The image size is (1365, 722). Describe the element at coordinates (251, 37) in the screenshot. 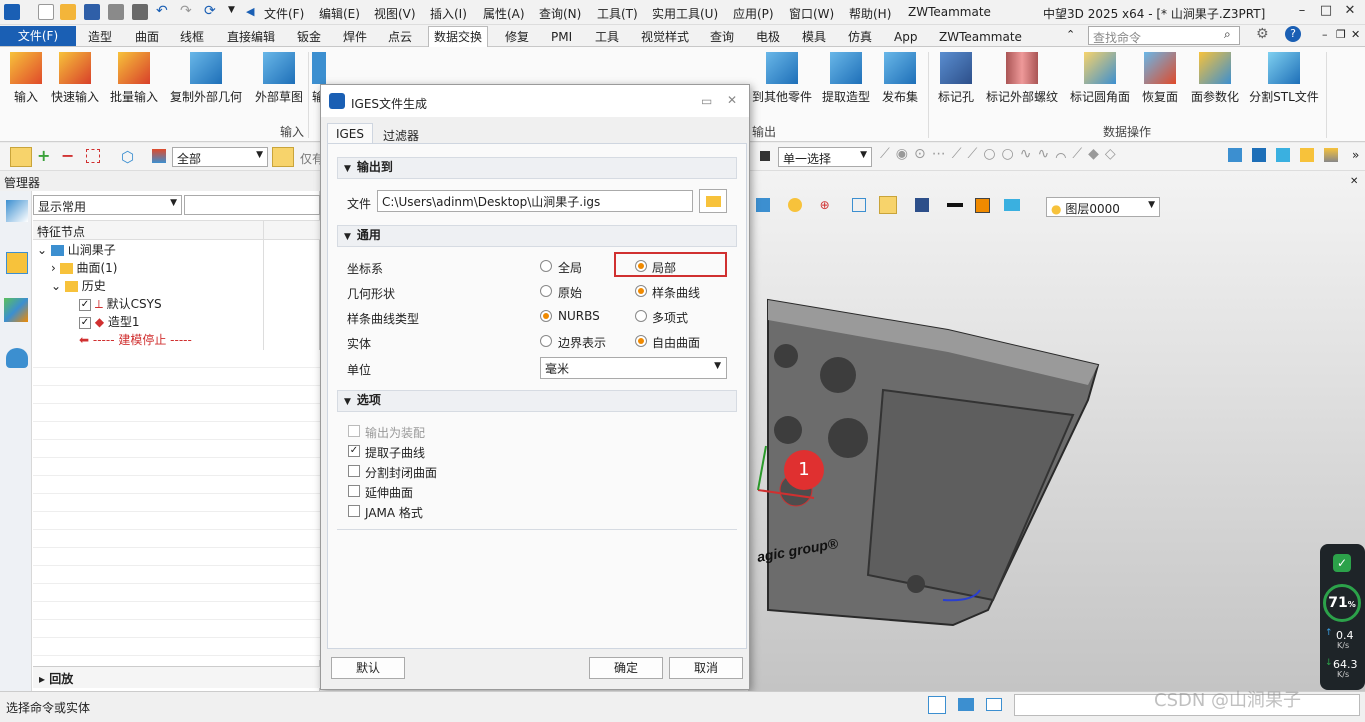

I see `tab-direct-edit: 直接编辑` at that location.